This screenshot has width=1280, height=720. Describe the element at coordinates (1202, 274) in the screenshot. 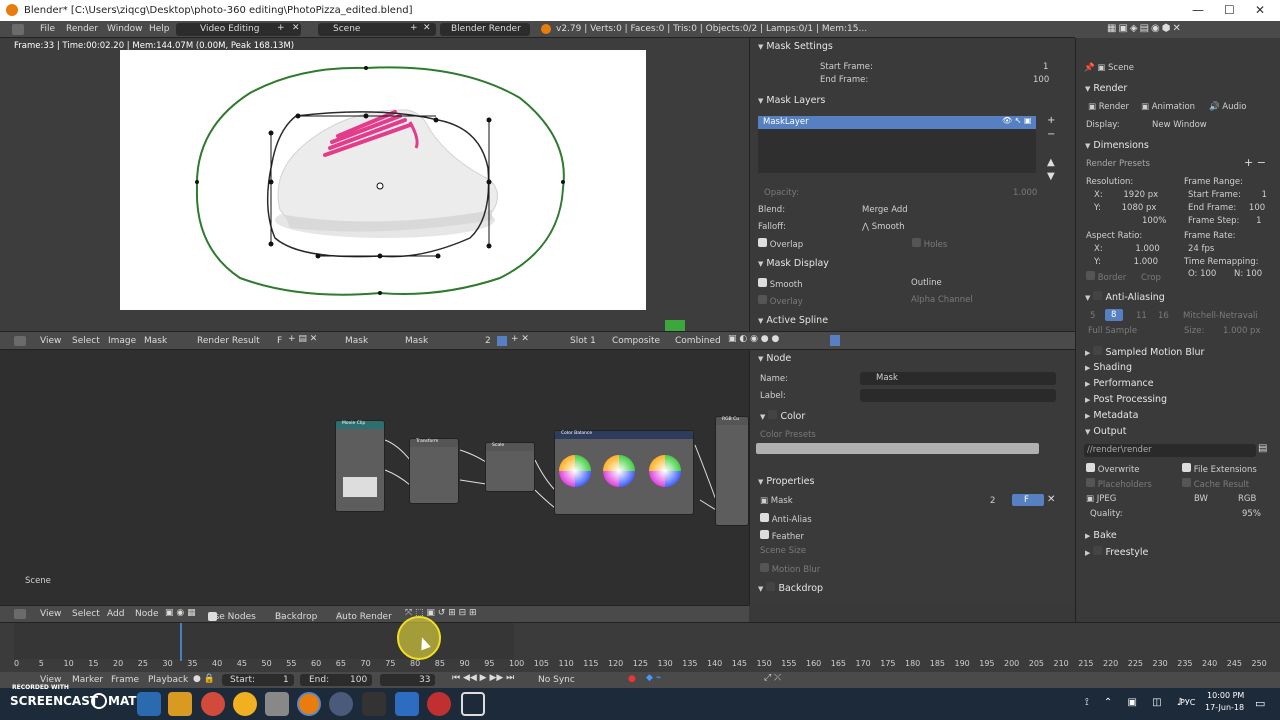

I see `time-remap-old: O: 100` at that location.